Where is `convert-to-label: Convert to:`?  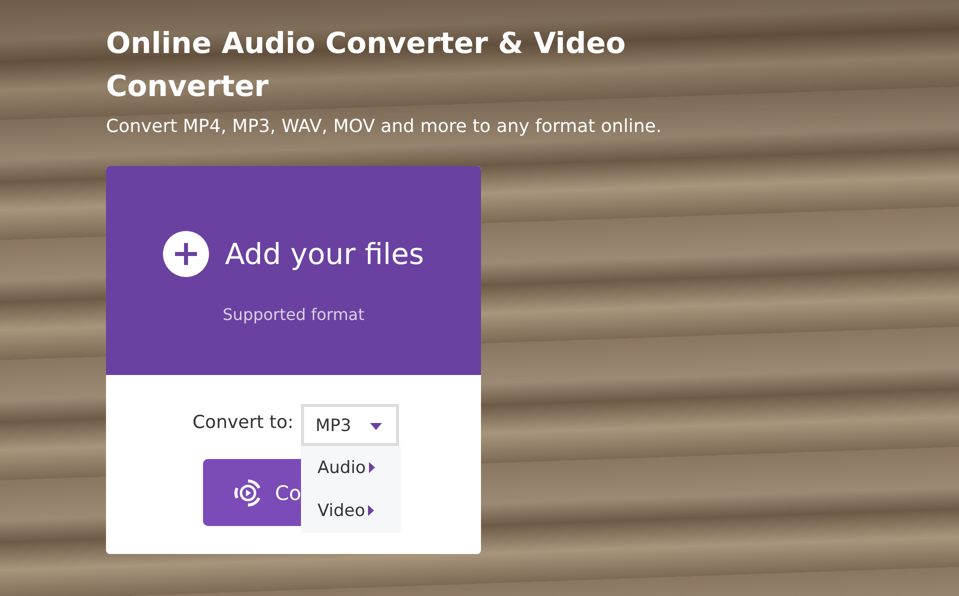 convert-to-label: Convert to: is located at coordinates (243, 422).